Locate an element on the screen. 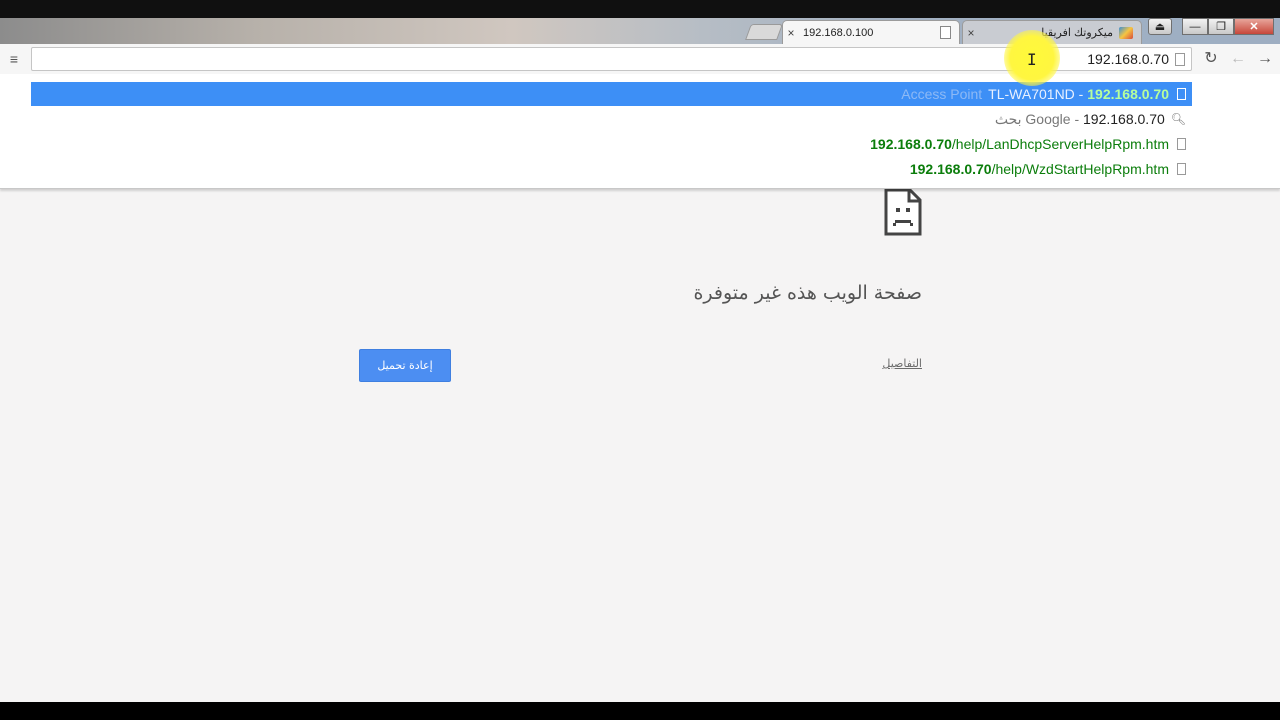 The width and height of the screenshot is (1280, 720). profile-icon: ⏏ is located at coordinates (1160, 26).